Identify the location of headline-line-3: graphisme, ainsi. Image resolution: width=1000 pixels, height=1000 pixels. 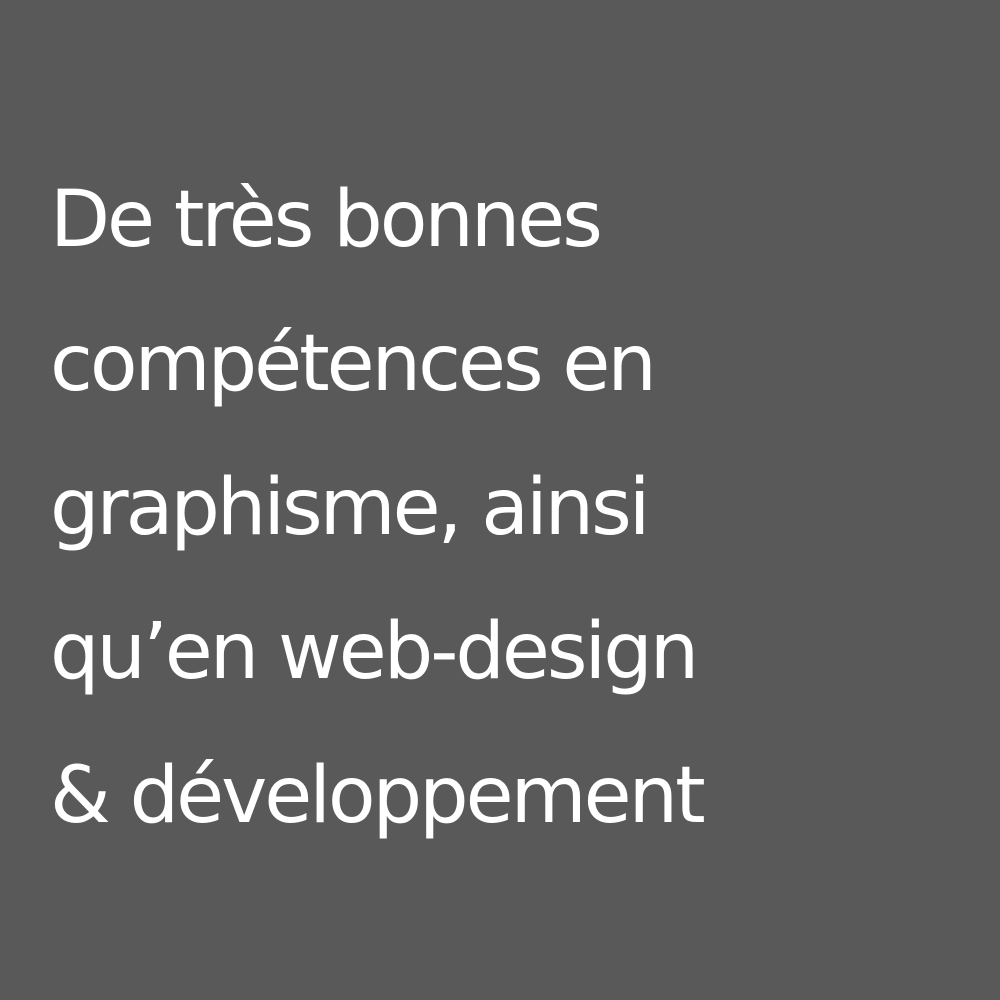
(350, 508).